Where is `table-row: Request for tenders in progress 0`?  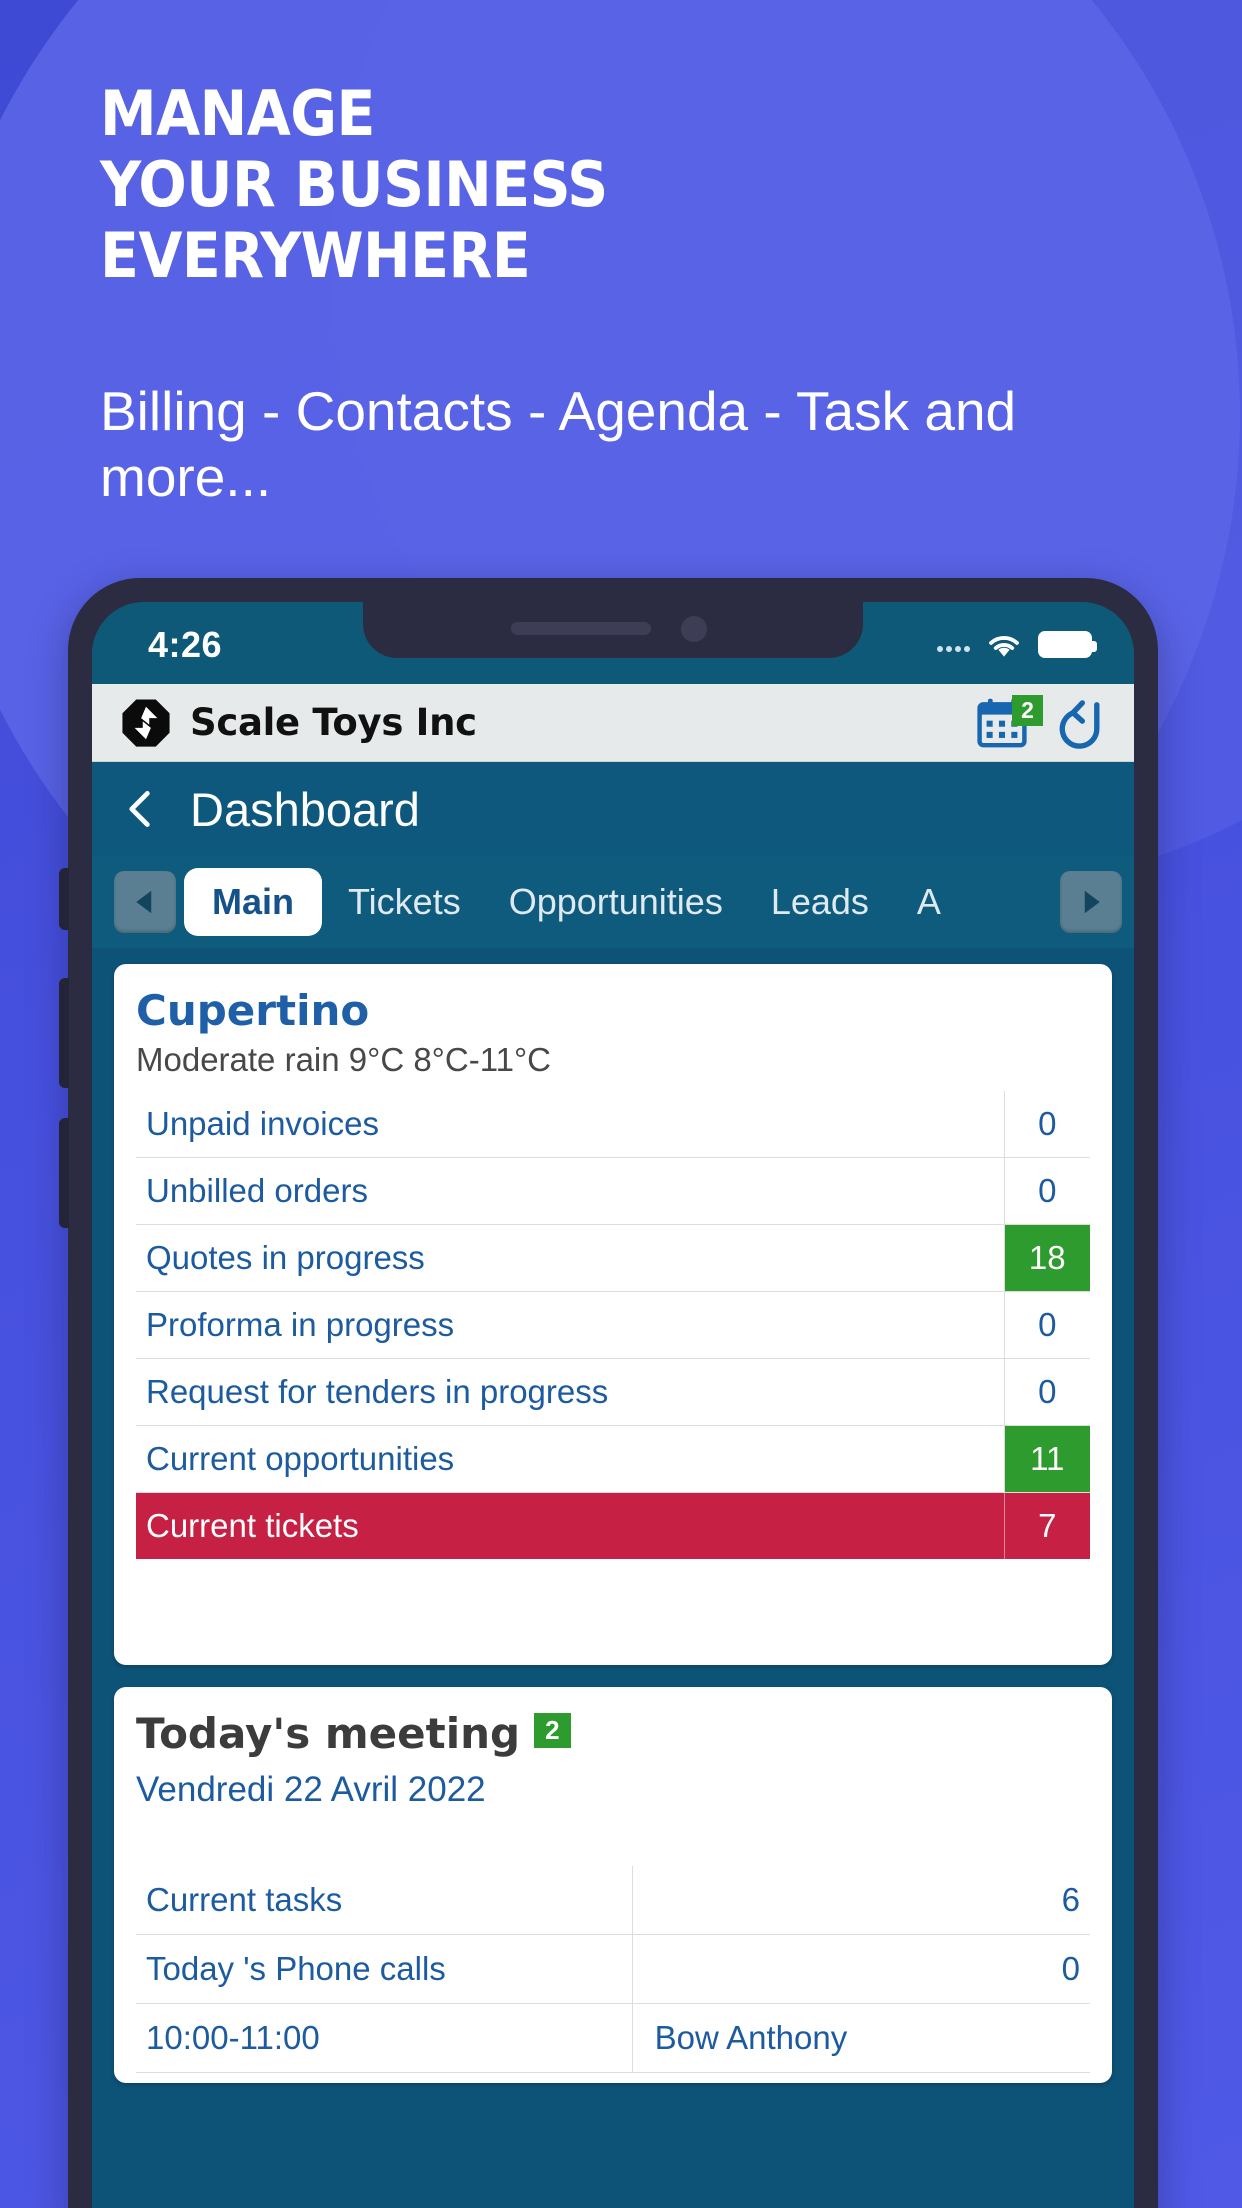
table-row: Request for tenders in progress 0 is located at coordinates (613, 1392).